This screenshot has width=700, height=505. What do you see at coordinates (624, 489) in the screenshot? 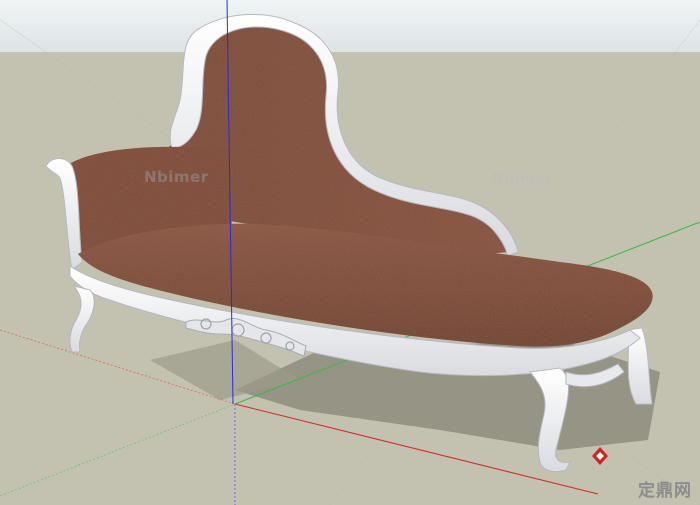
I see `logo-icon-spacer` at bounding box center [624, 489].